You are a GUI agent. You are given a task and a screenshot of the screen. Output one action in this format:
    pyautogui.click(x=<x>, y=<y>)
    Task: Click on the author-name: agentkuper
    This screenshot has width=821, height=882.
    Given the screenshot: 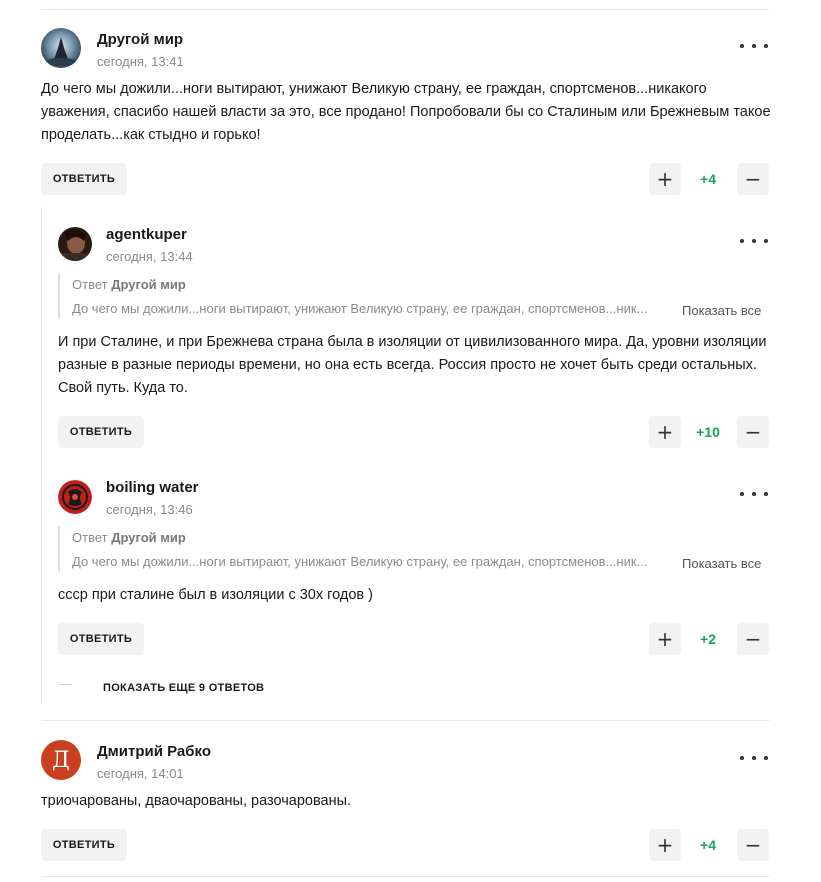 What is the action you would take?
    pyautogui.click(x=146, y=234)
    